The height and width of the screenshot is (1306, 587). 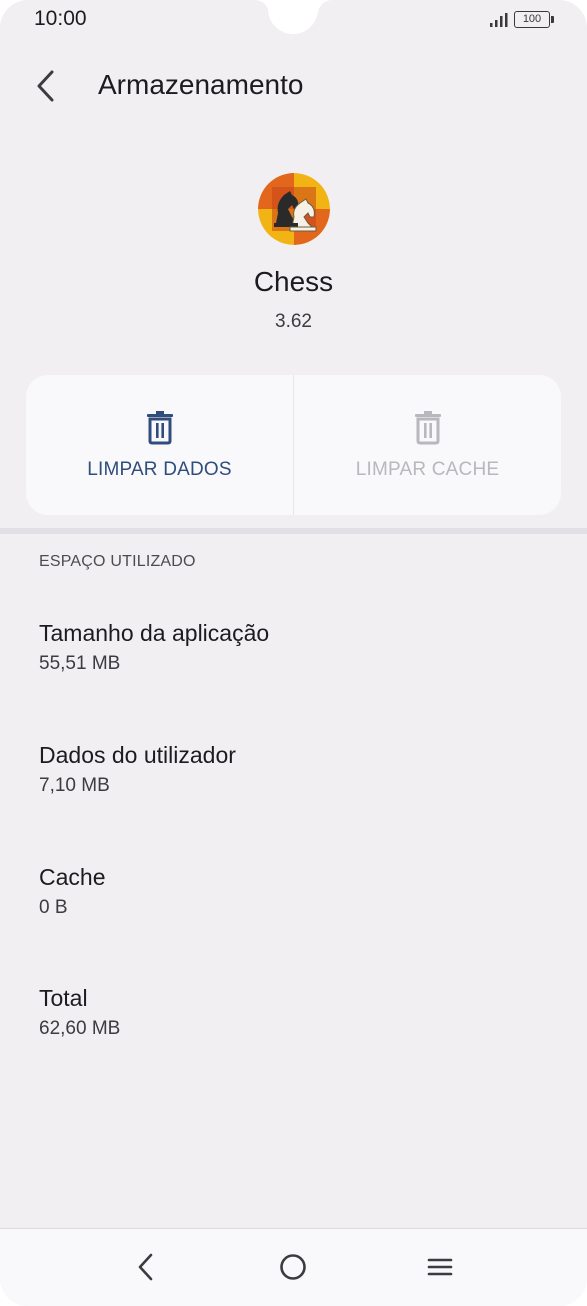 What do you see at coordinates (63, 998) in the screenshot?
I see `row-title: Total` at bounding box center [63, 998].